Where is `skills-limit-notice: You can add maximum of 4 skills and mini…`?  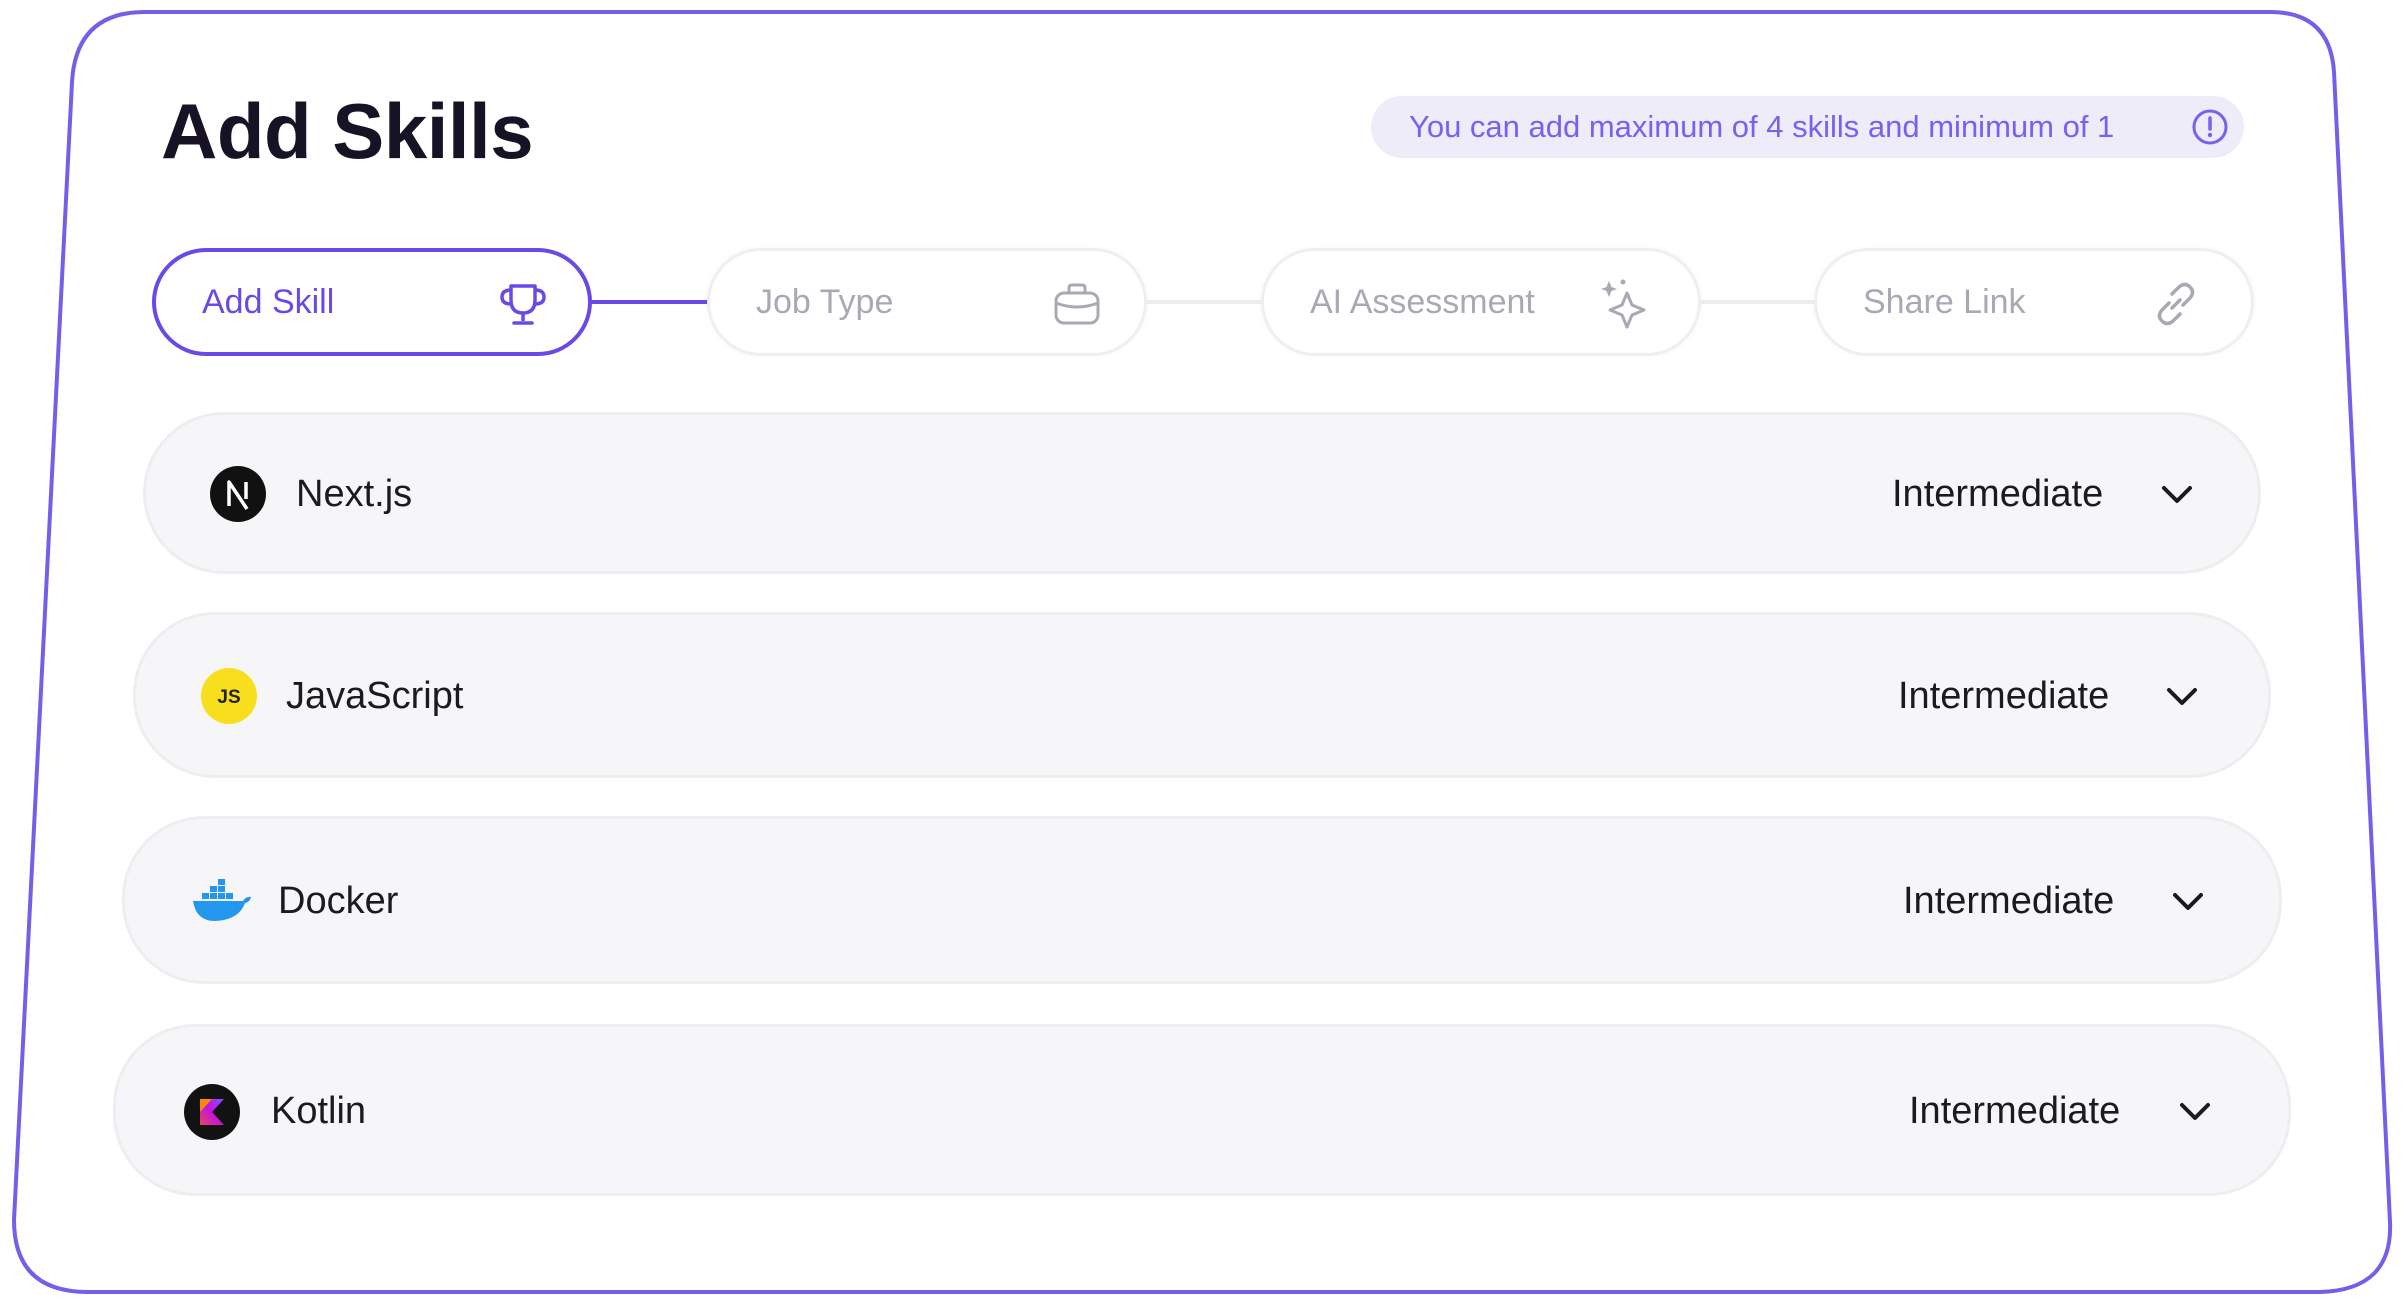
skills-limit-notice: You can add maximum of 4 skills and mini… is located at coordinates (1807, 127).